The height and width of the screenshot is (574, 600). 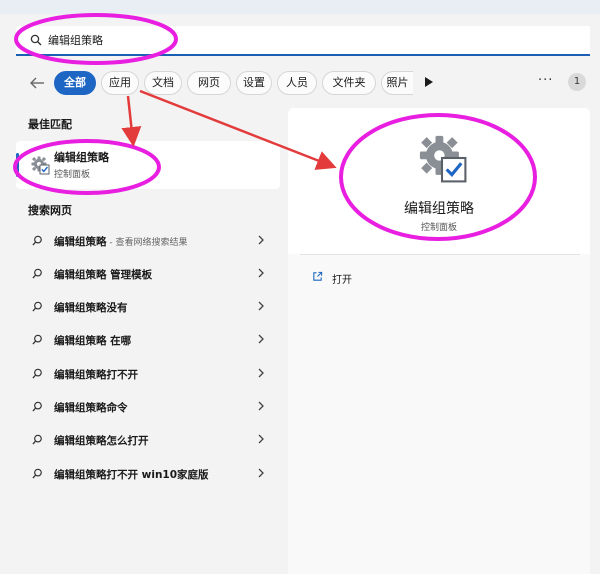 I want to click on web-result-text: 编辑组策略 管理模板, so click(x=103, y=275).